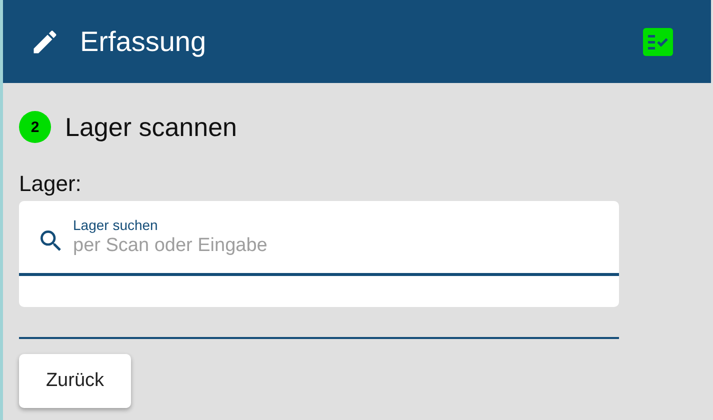 The image size is (713, 420). I want to click on step-number: 2, so click(35, 127).